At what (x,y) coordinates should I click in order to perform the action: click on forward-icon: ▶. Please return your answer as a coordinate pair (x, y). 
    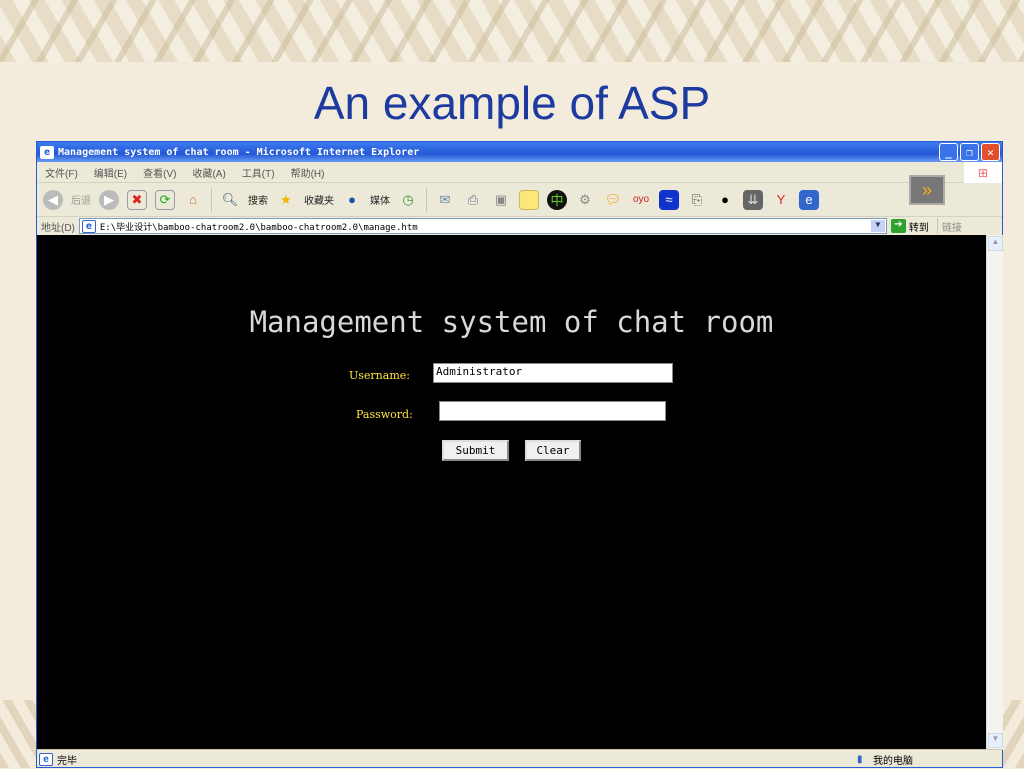
    Looking at the image, I should click on (109, 199).